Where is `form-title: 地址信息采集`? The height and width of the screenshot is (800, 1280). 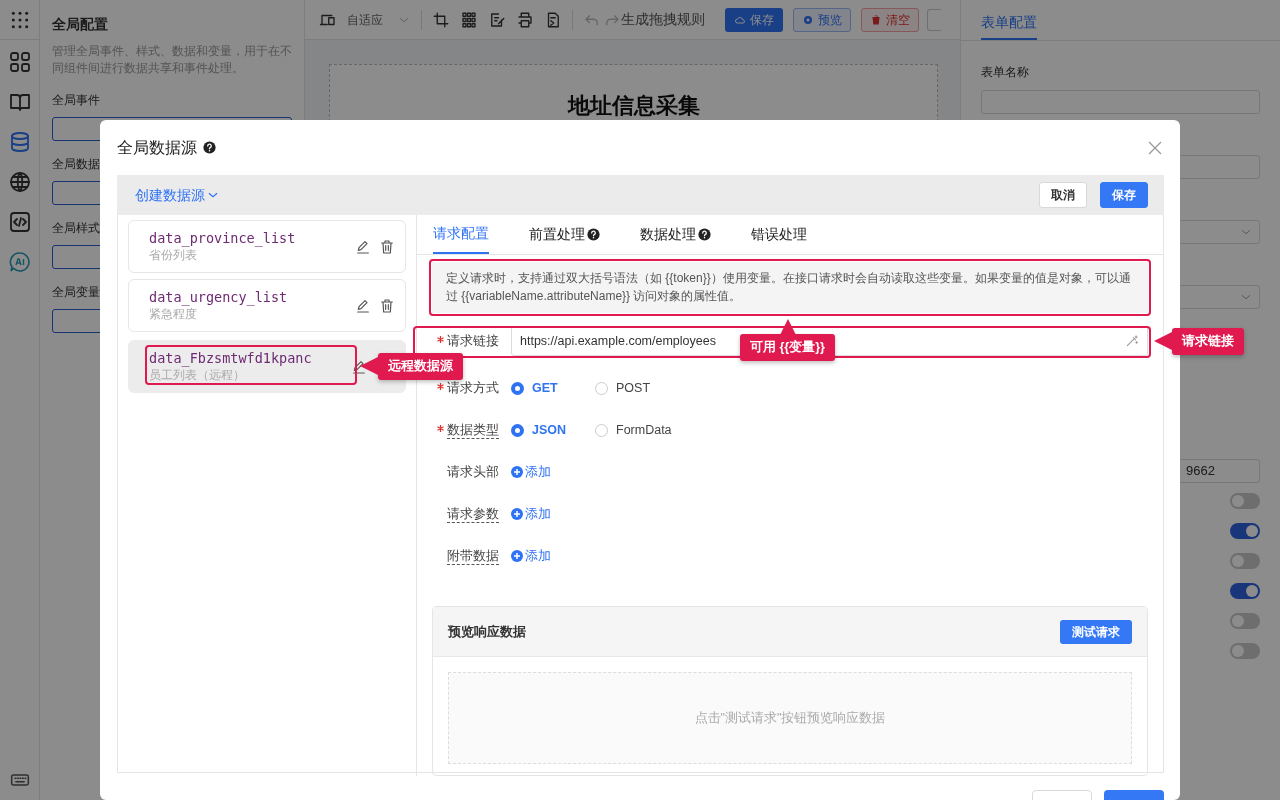
form-title: 地址信息采集 is located at coordinates (633, 105).